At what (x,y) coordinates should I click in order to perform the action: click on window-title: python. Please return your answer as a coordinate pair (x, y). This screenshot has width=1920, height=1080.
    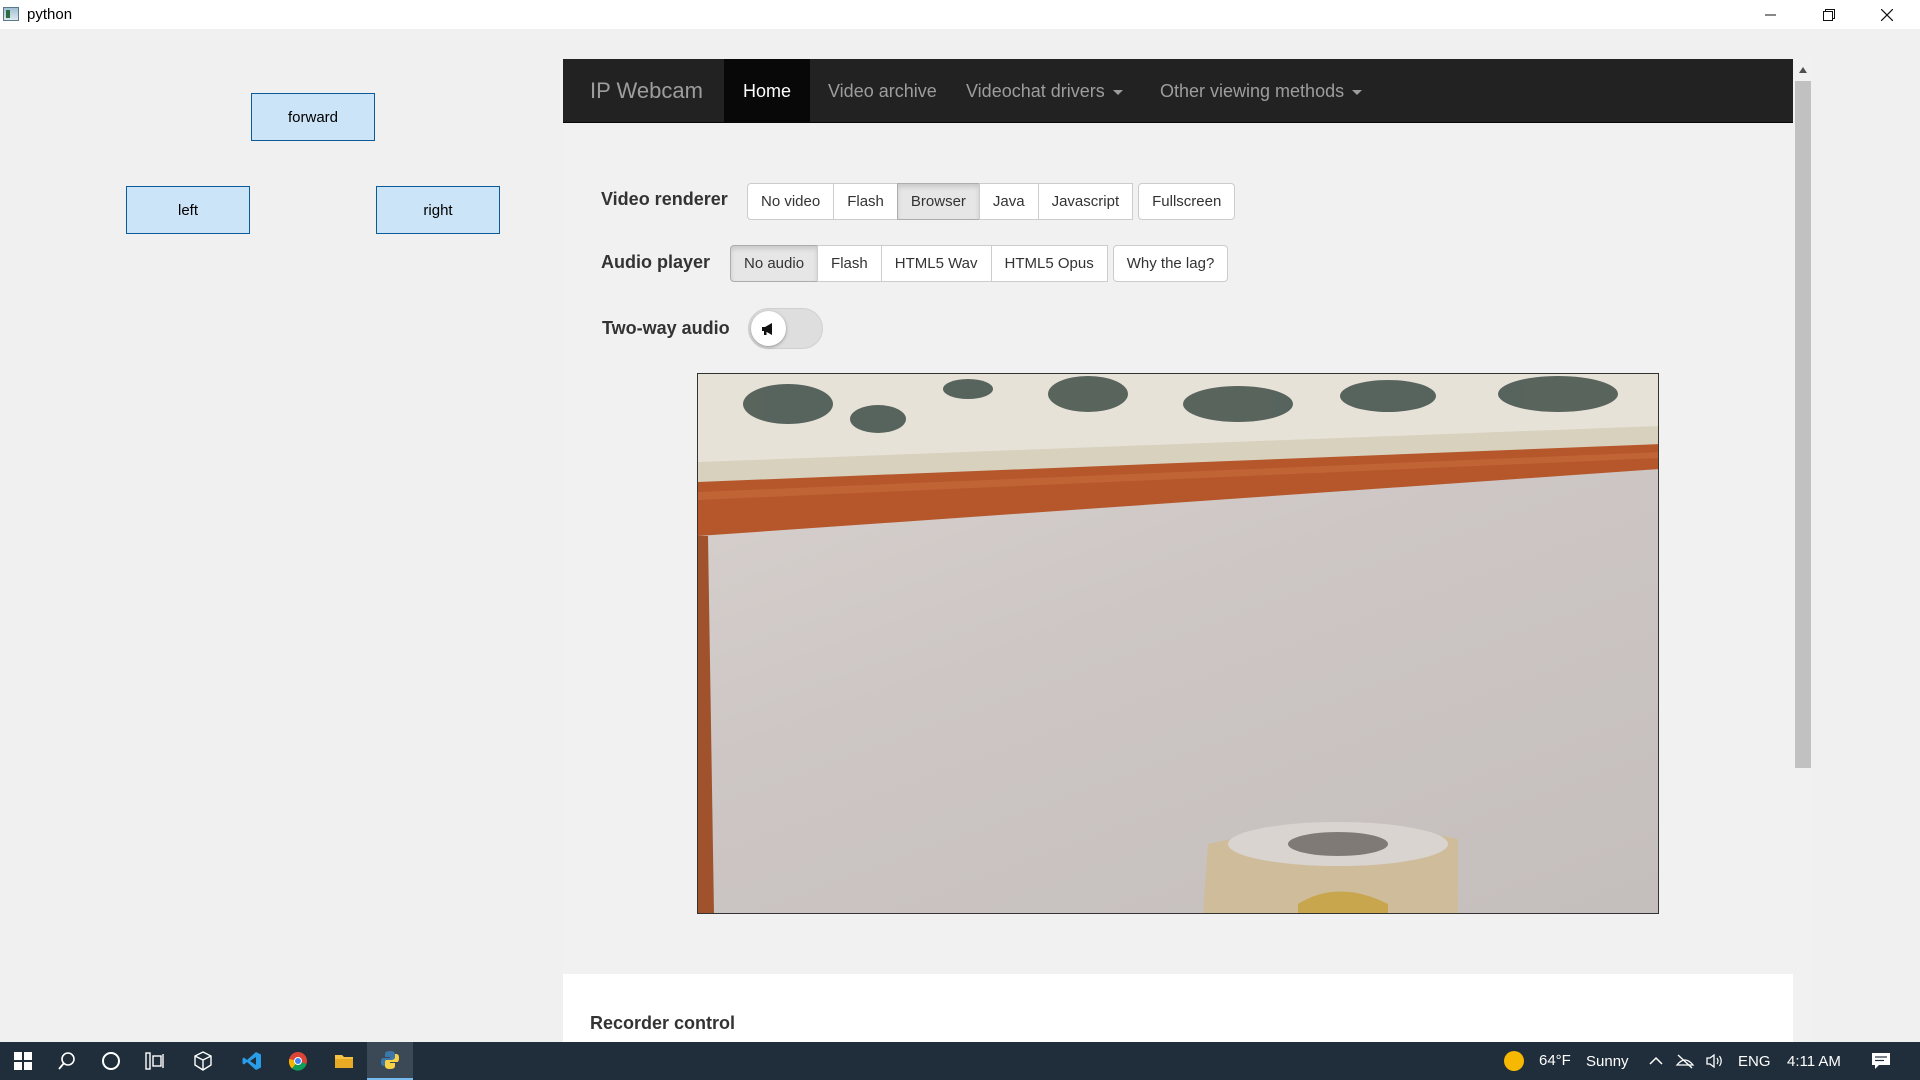
    Looking at the image, I should click on (50, 14).